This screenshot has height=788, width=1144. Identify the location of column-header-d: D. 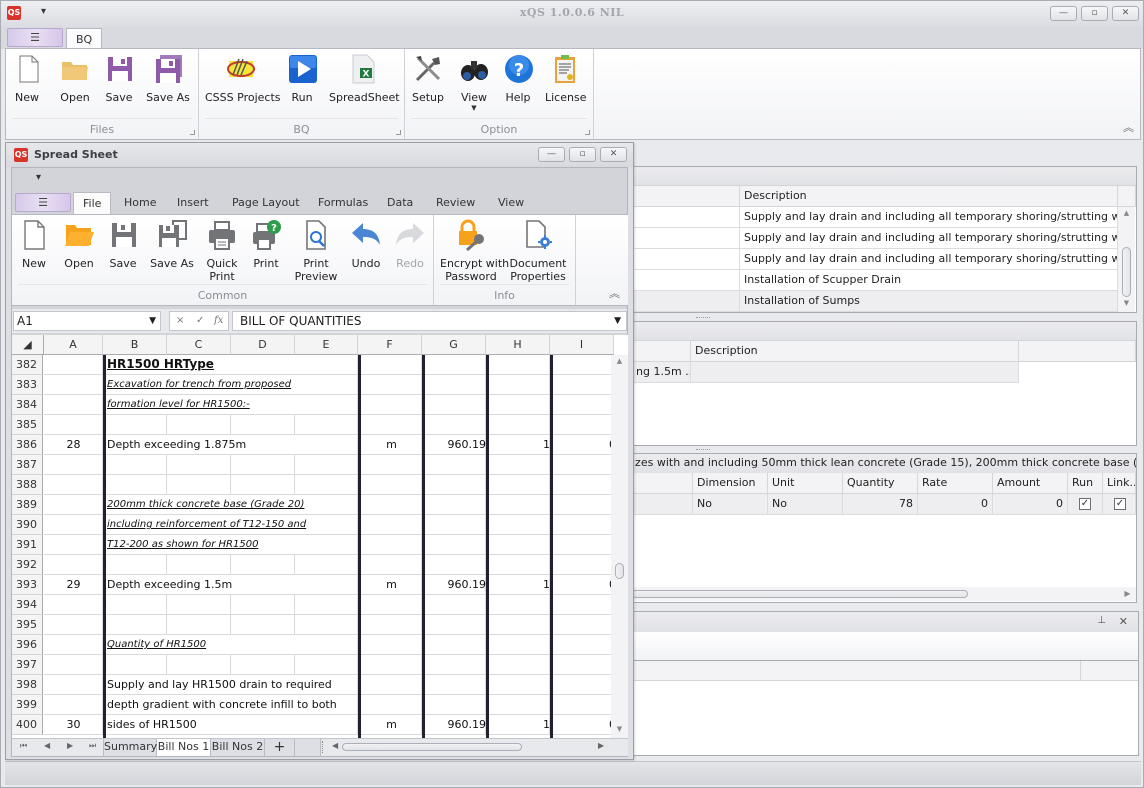
(263, 345).